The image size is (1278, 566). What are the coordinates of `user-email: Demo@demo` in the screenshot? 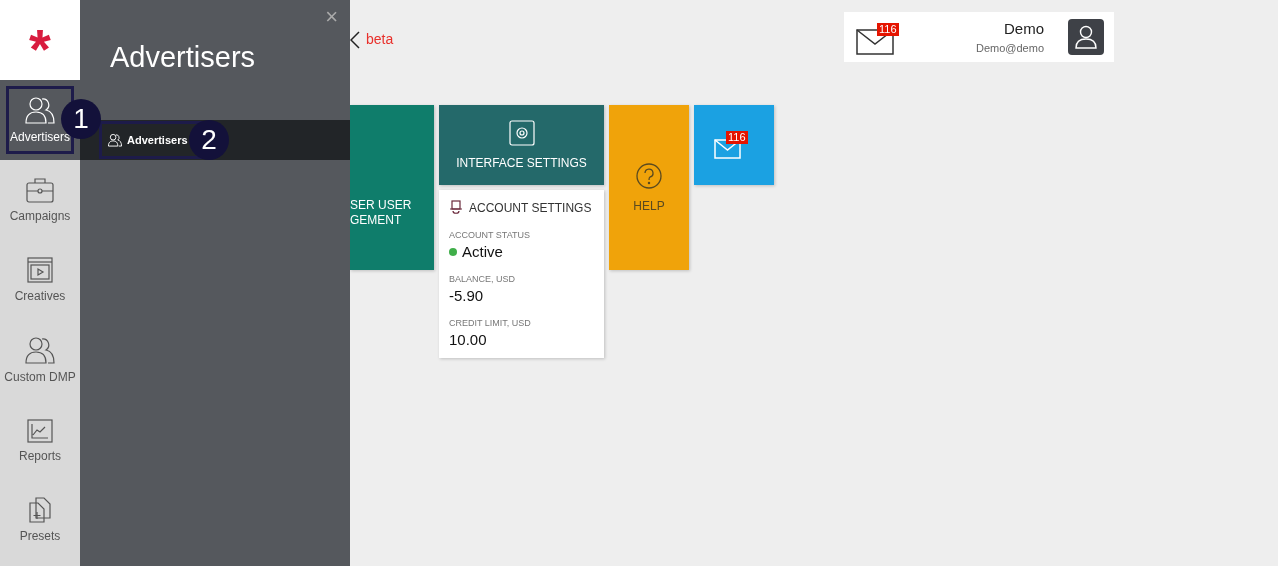 It's located at (1009, 48).